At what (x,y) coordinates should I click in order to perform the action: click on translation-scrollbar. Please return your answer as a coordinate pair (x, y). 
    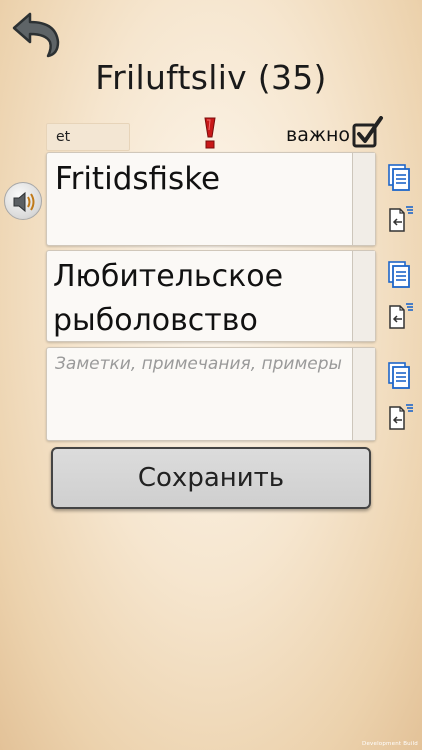
    Looking at the image, I should click on (363, 296).